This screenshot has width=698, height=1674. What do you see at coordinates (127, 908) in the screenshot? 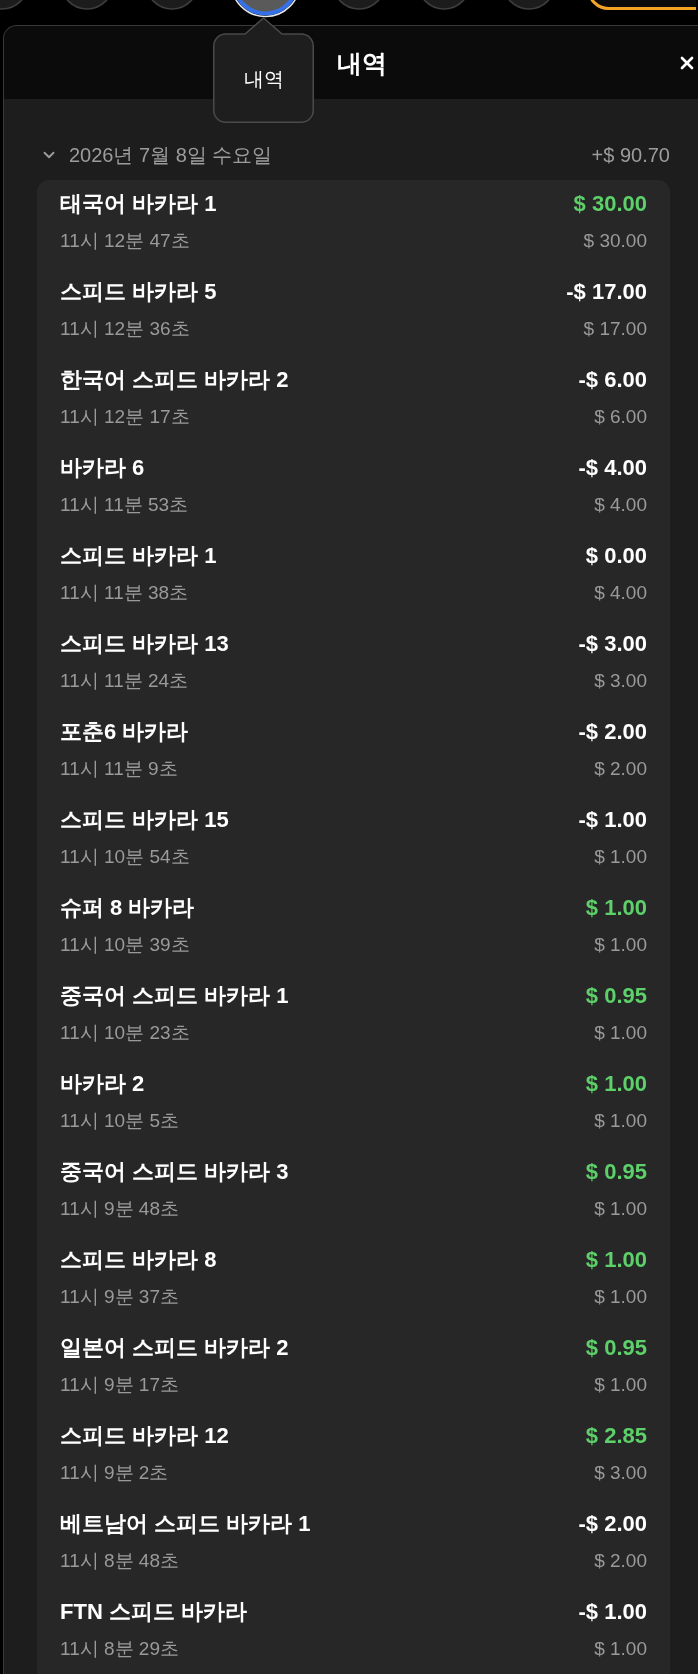
I see `game-name: 슈퍼 8 바카라` at bounding box center [127, 908].